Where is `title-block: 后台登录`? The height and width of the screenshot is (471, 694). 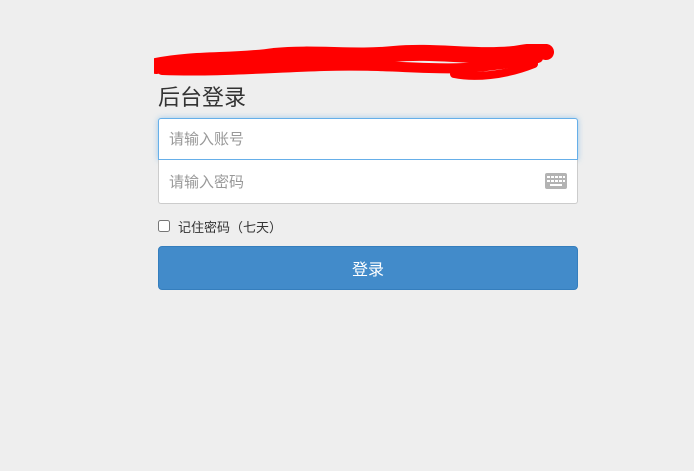 title-block: 后台登录 is located at coordinates (366, 77).